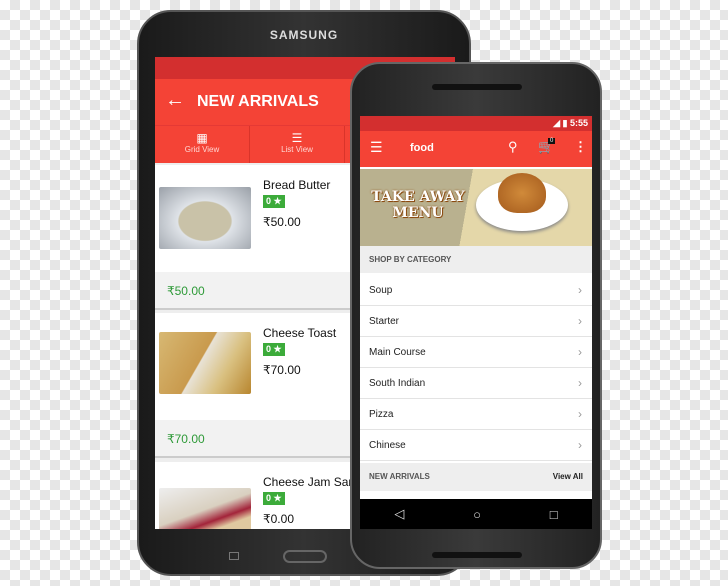 The width and height of the screenshot is (728, 586). What do you see at coordinates (552, 141) in the screenshot?
I see `cart-count-badge: 0` at bounding box center [552, 141].